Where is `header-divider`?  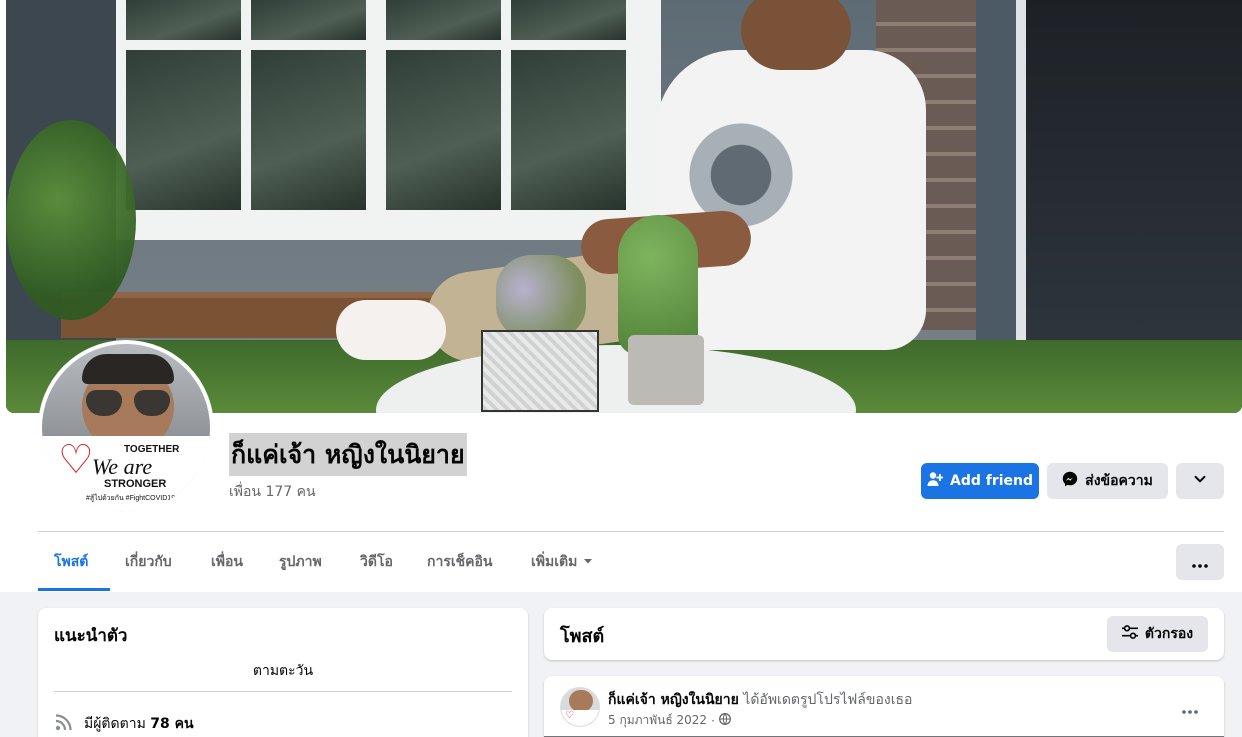
header-divider is located at coordinates (631, 531).